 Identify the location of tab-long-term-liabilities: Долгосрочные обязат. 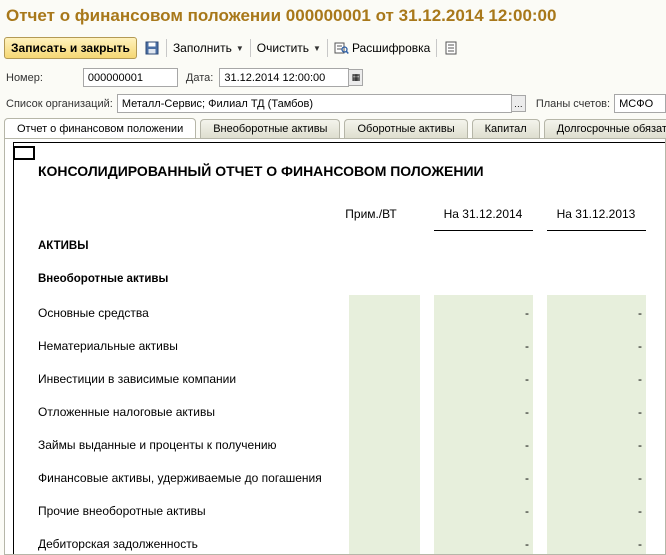
(604, 128).